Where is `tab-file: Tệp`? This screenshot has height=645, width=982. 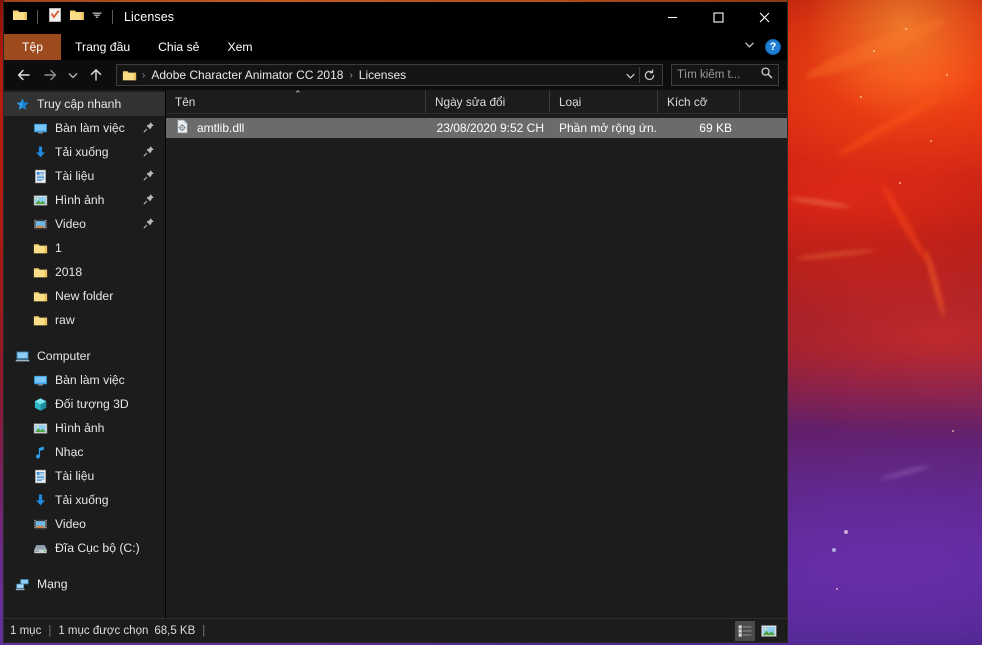 tab-file: Tệp is located at coordinates (33, 47).